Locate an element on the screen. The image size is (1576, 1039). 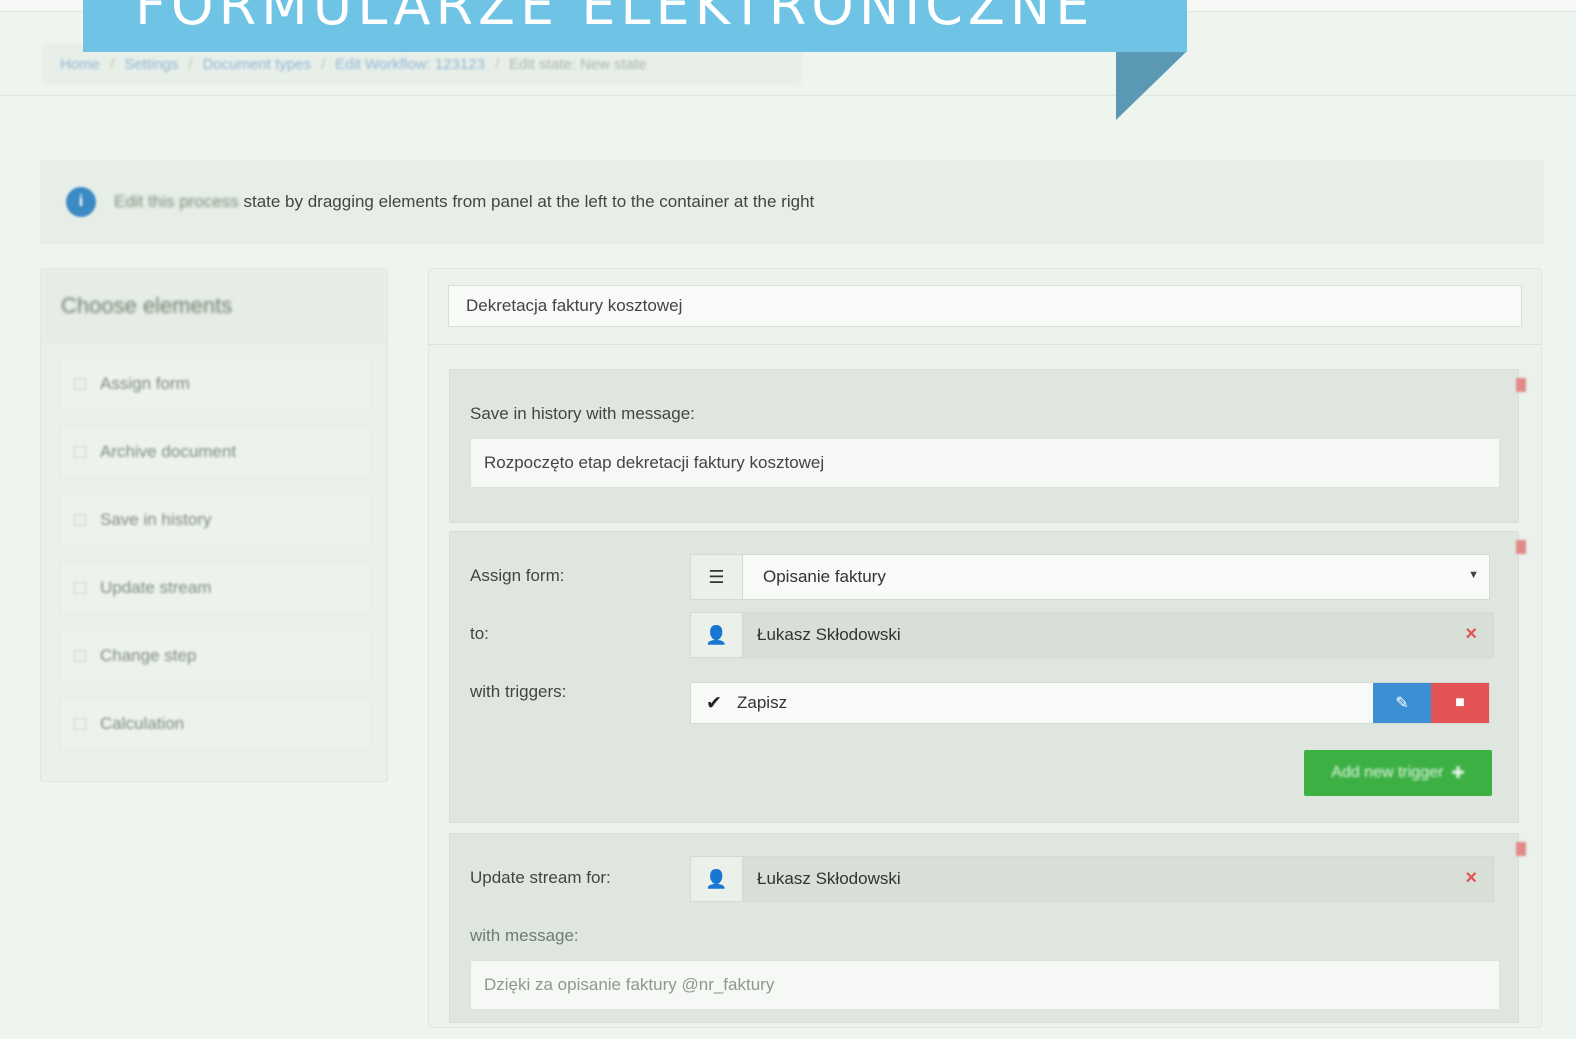
assign-to-label: to: is located at coordinates (479, 633).